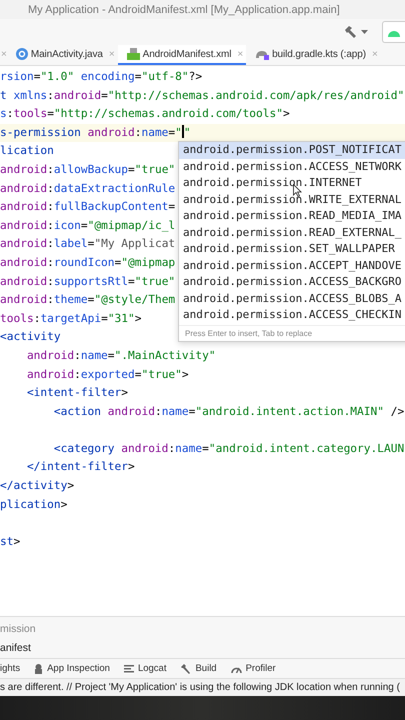 The width and height of the screenshot is (405, 720). I want to click on code-line: android:allowBackup="true", so click(88, 169).